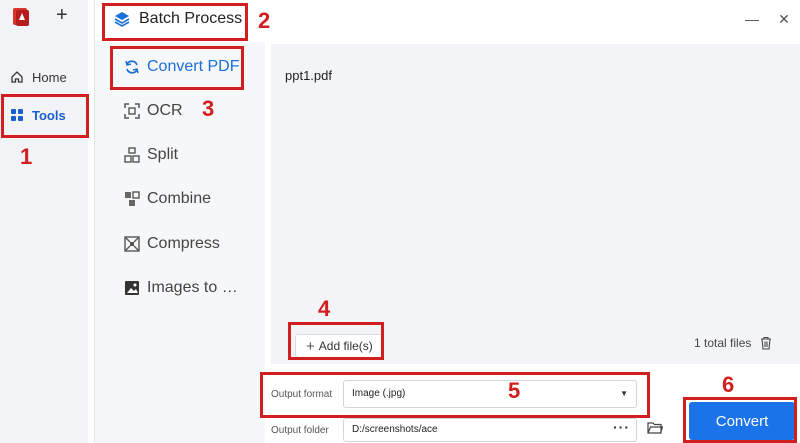 This screenshot has height=443, width=800. I want to click on menu-item-ocr: OCR, so click(153, 111).